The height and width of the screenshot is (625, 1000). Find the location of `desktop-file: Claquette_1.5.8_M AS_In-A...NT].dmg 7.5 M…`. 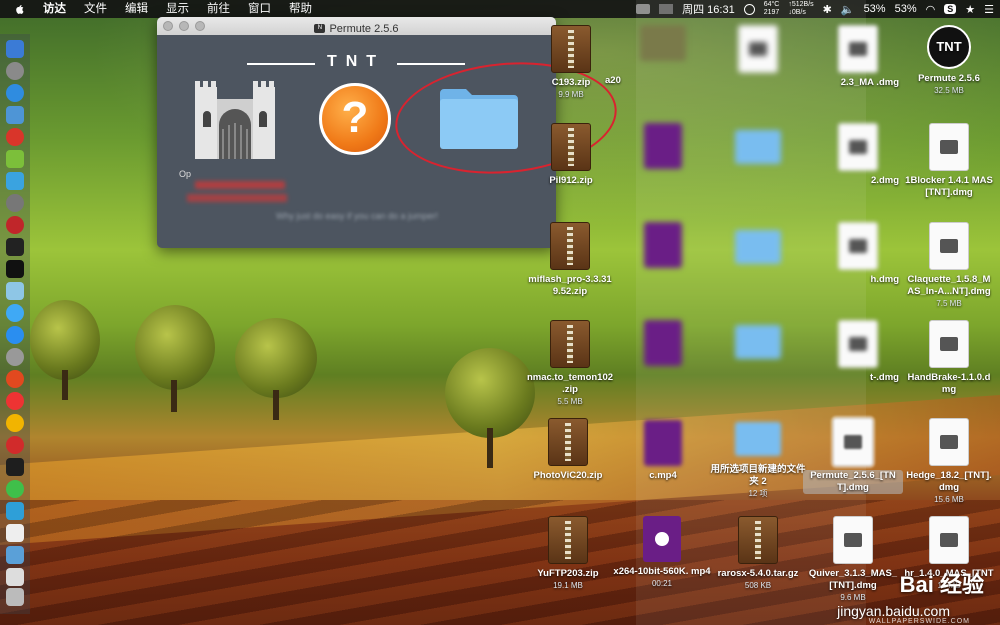

desktop-file: Claquette_1.5.8_M AS_In-A...NT].dmg 7.5 M… is located at coordinates (949, 266).